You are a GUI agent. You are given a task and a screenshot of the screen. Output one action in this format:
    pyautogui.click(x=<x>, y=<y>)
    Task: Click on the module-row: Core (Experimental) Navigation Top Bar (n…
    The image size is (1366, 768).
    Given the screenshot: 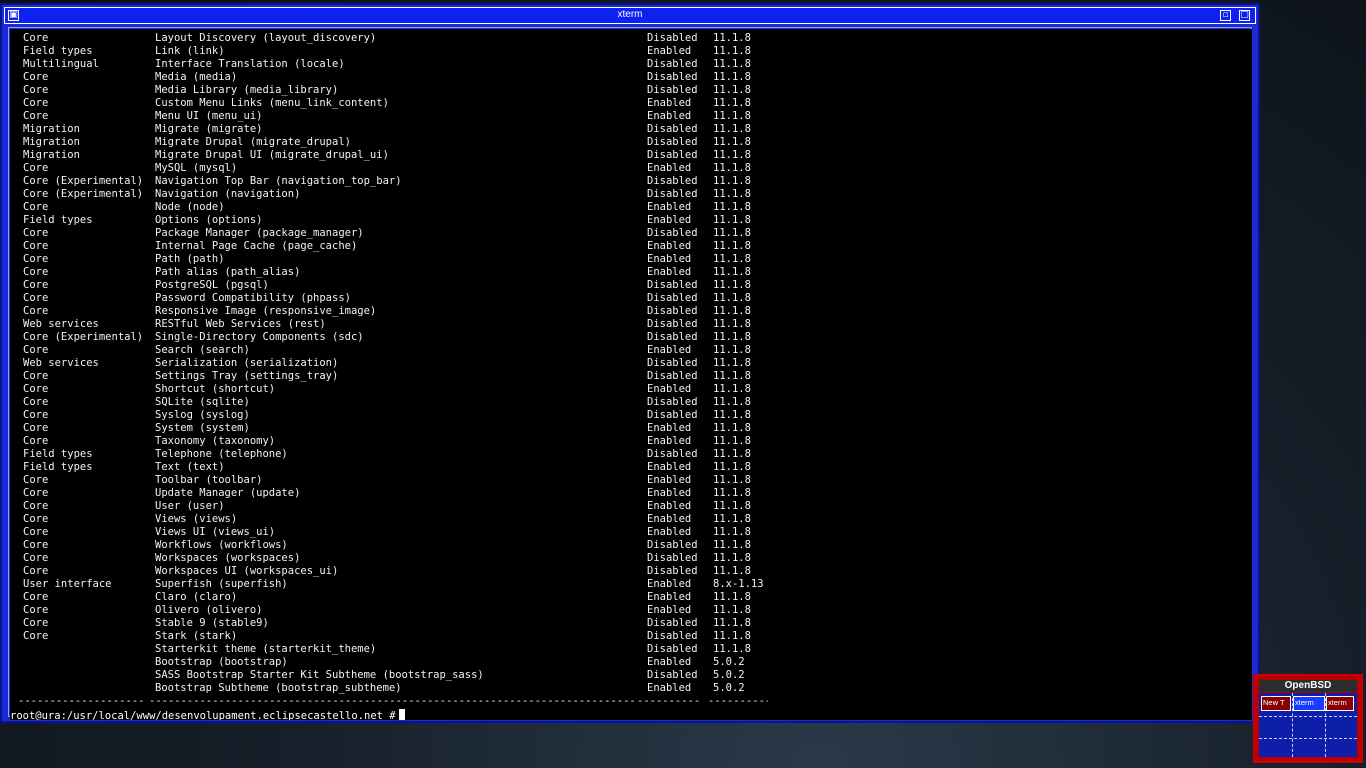 What is the action you would take?
    pyautogui.click(x=631, y=181)
    